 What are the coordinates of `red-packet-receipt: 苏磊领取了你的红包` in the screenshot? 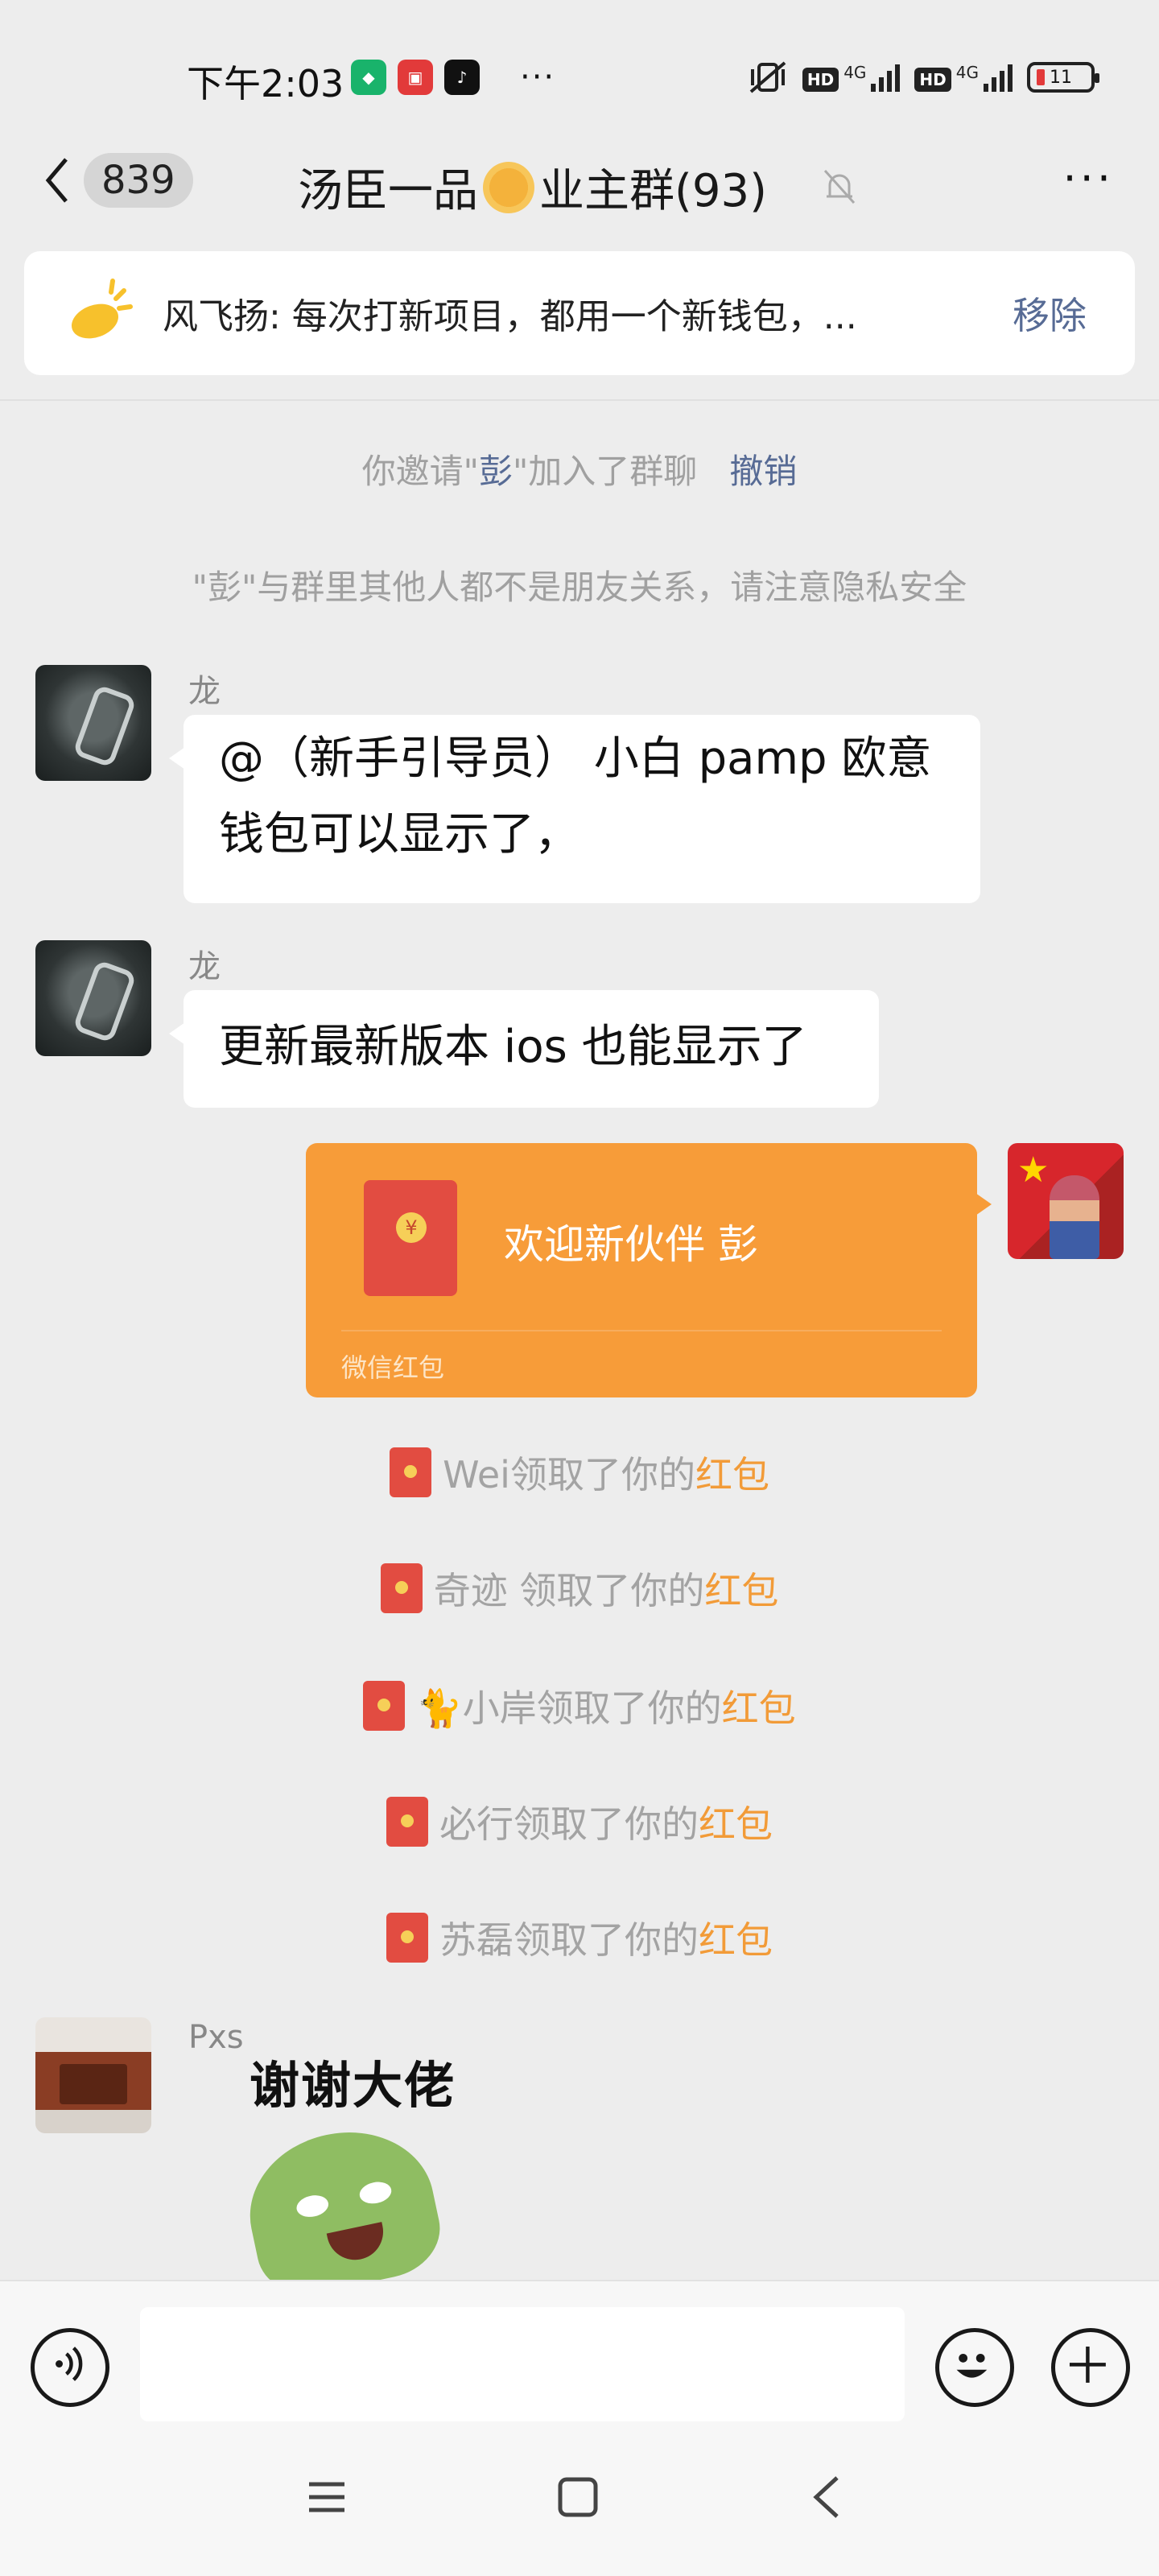 It's located at (579, 1937).